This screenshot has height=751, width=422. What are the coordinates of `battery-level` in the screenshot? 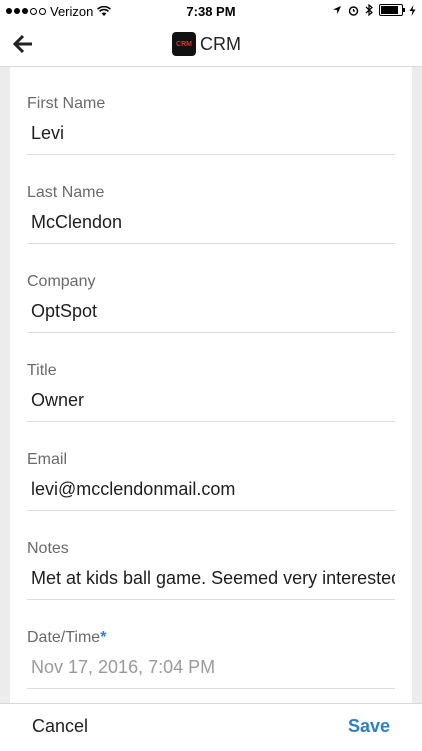 It's located at (389, 10).